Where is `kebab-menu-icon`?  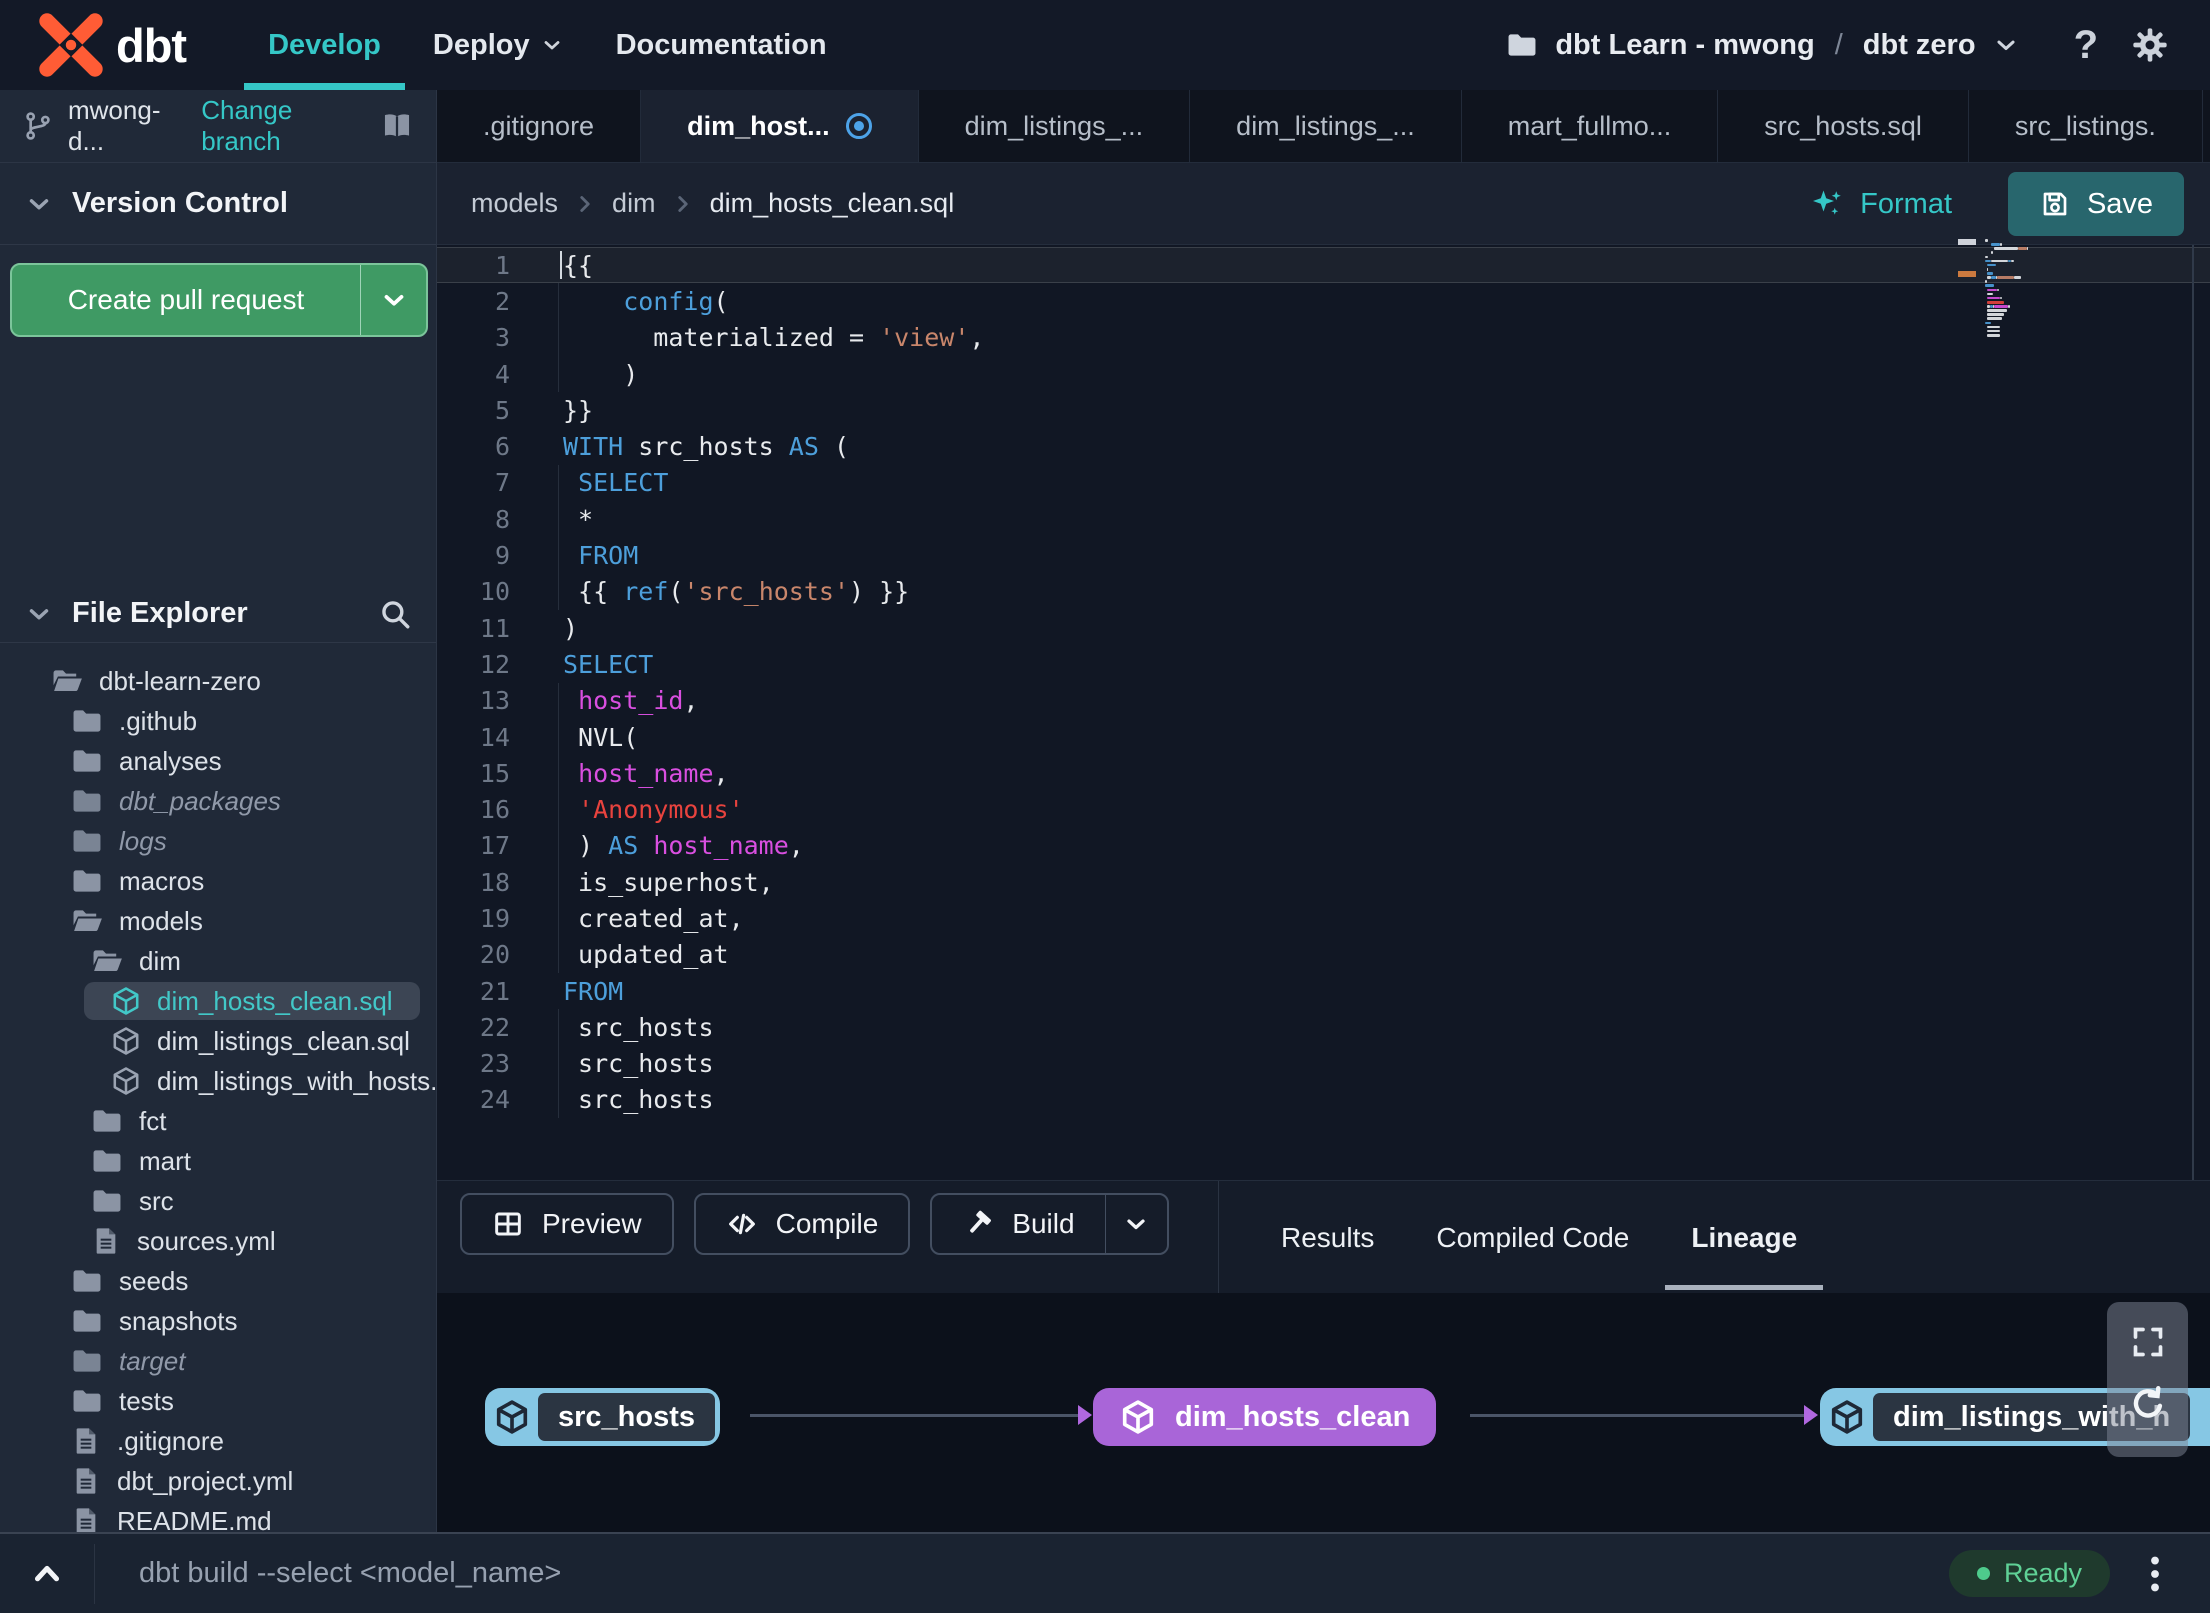 kebab-menu-icon is located at coordinates (2155, 1574).